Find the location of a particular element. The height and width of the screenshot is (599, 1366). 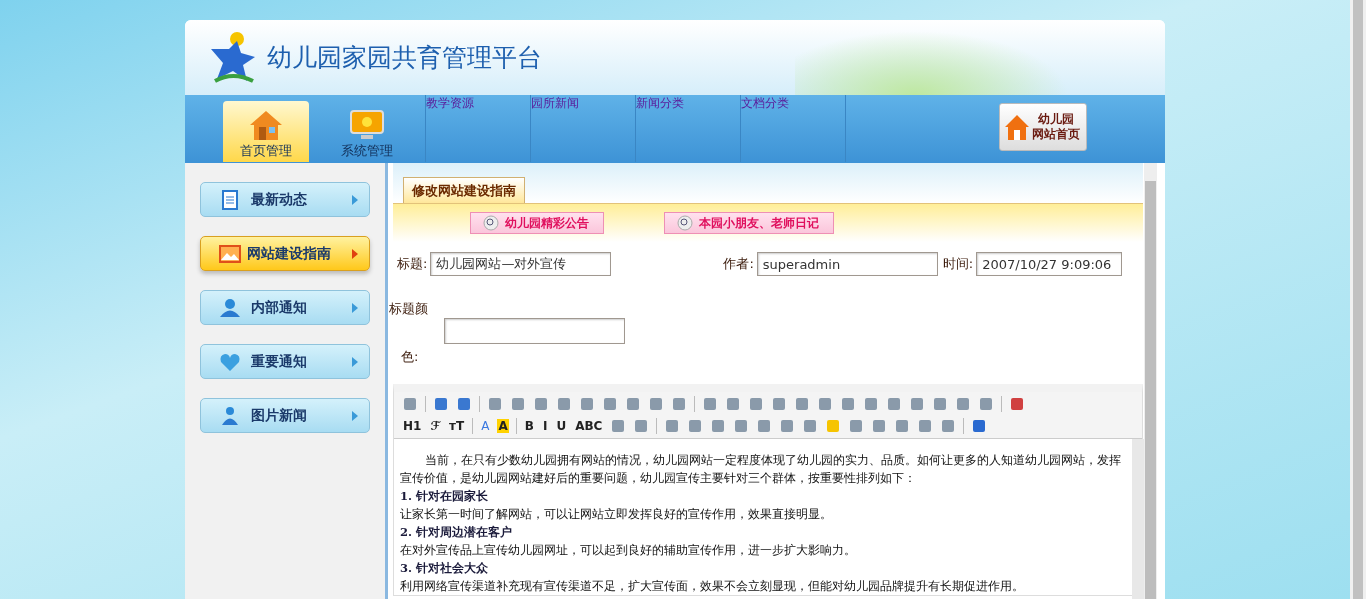

color-label: 标题颜 is located at coordinates (409, 309).